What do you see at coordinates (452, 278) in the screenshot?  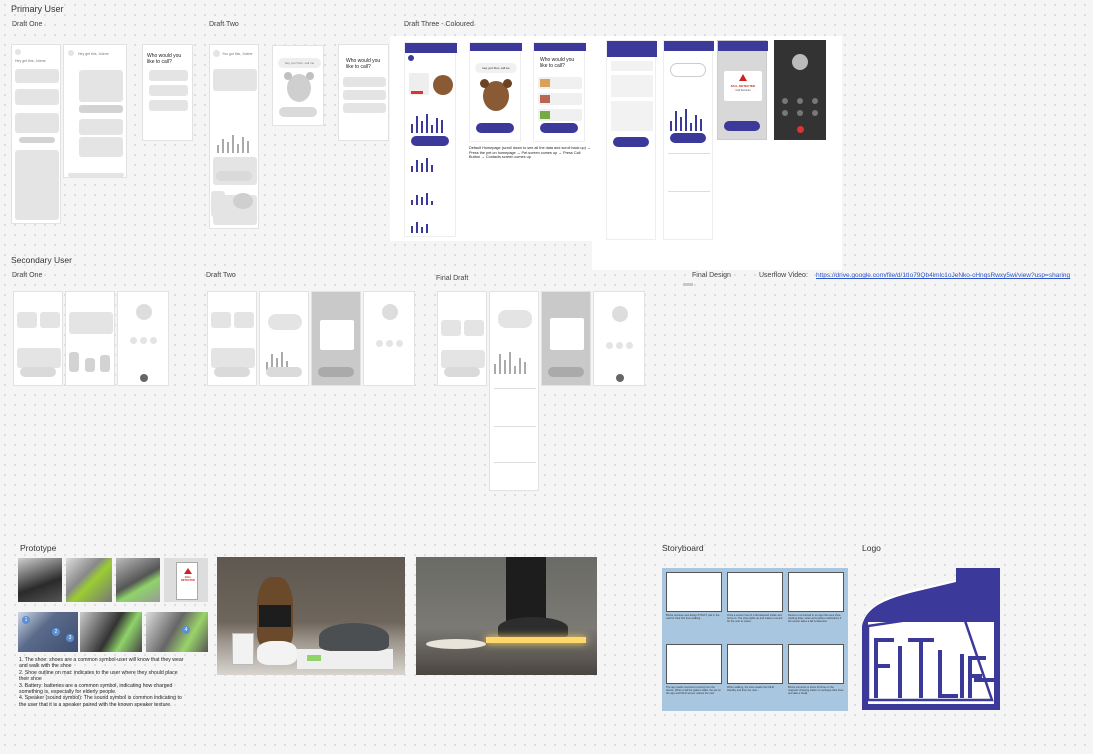 I see `final-draft-label: Final Draft` at bounding box center [452, 278].